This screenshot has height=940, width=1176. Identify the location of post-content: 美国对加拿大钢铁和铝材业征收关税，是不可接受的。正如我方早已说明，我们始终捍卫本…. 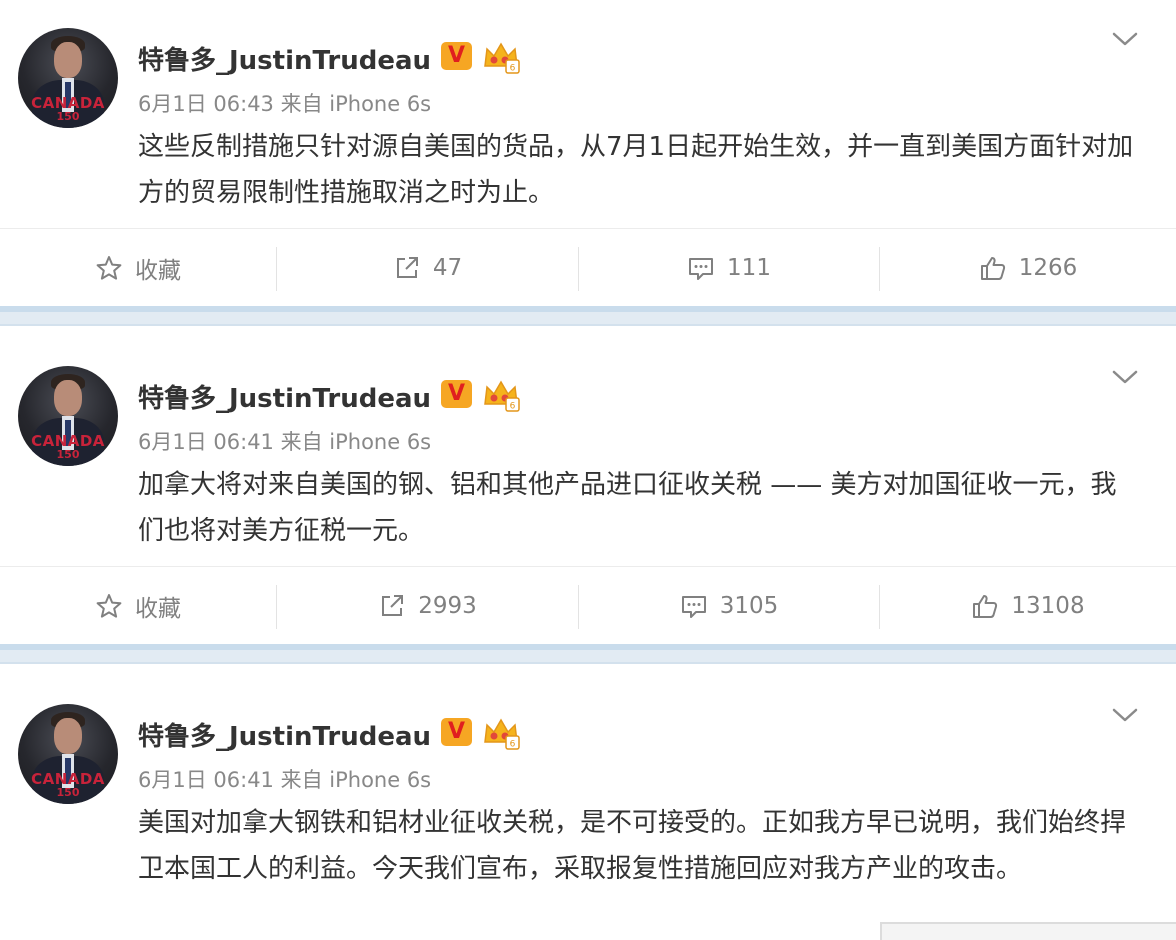
(632, 846).